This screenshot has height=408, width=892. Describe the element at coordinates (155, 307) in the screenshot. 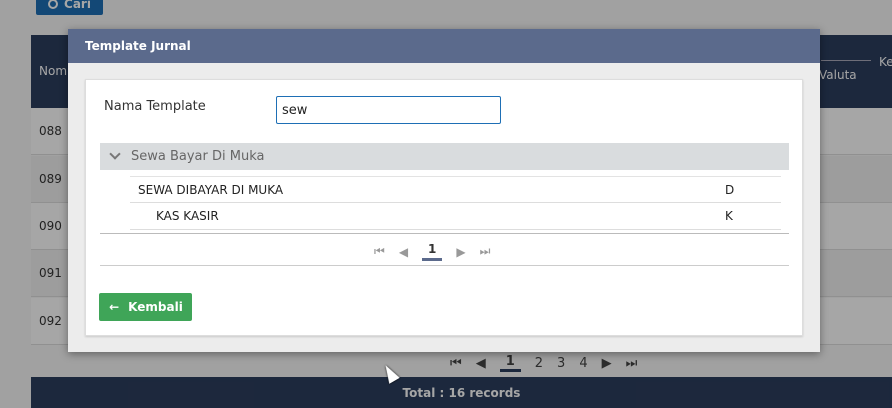

I see `back-button-label: Kembali` at that location.